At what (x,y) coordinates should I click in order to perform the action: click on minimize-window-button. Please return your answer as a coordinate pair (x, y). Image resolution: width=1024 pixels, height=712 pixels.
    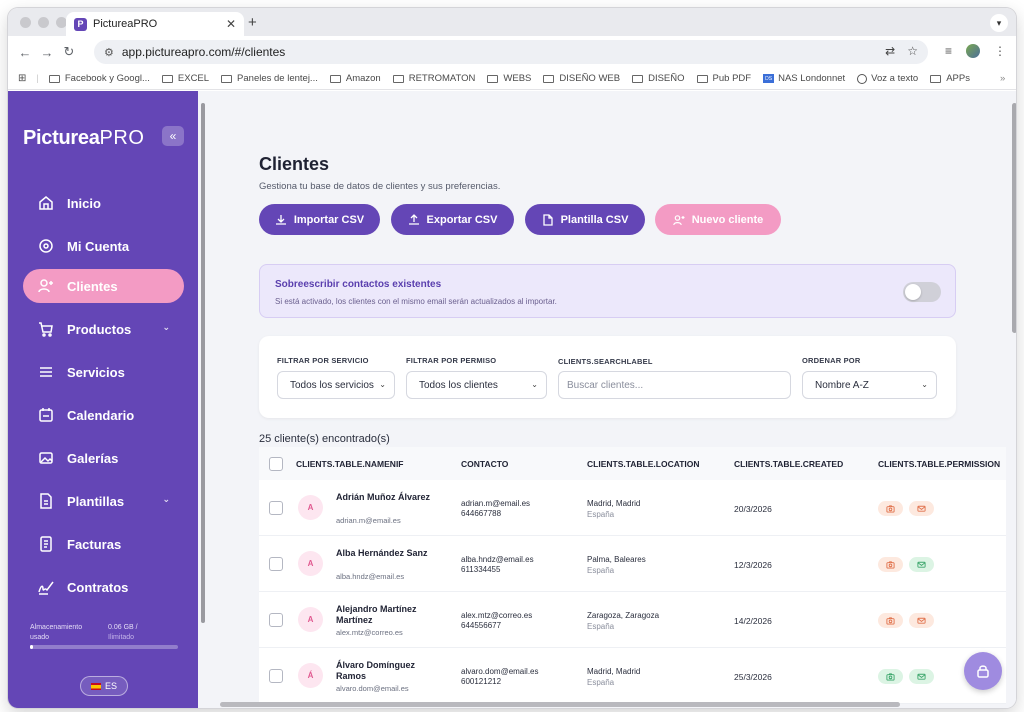
    Looking at the image, I should click on (43, 22).